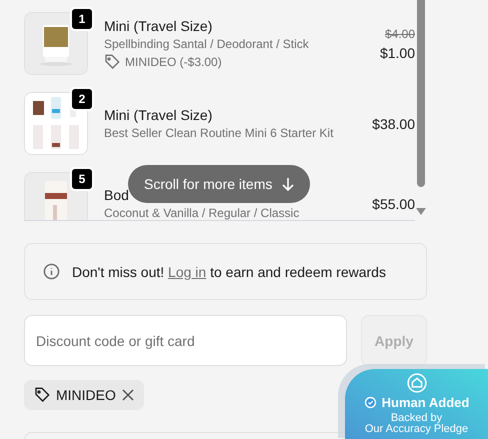 Image resolution: width=488 pixels, height=439 pixels. Describe the element at coordinates (416, 429) in the screenshot. I see `badge-text: Our Accuracy Pledge` at that location.